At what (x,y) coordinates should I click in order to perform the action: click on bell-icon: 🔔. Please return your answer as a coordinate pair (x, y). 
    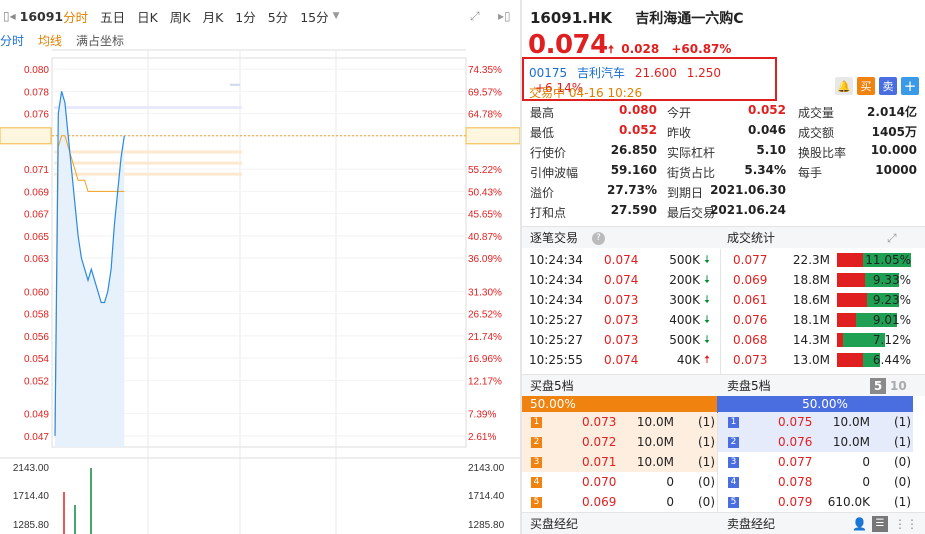
    Looking at the image, I should click on (844, 86).